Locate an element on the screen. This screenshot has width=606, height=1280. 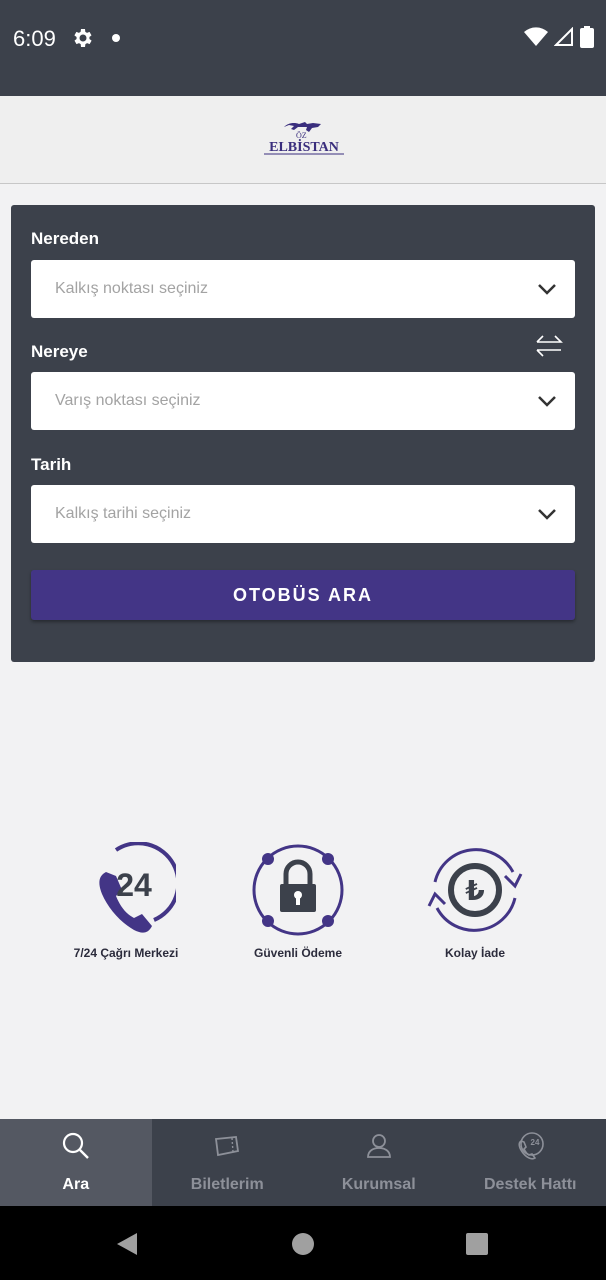
wifi-icon is located at coordinates (536, 36).